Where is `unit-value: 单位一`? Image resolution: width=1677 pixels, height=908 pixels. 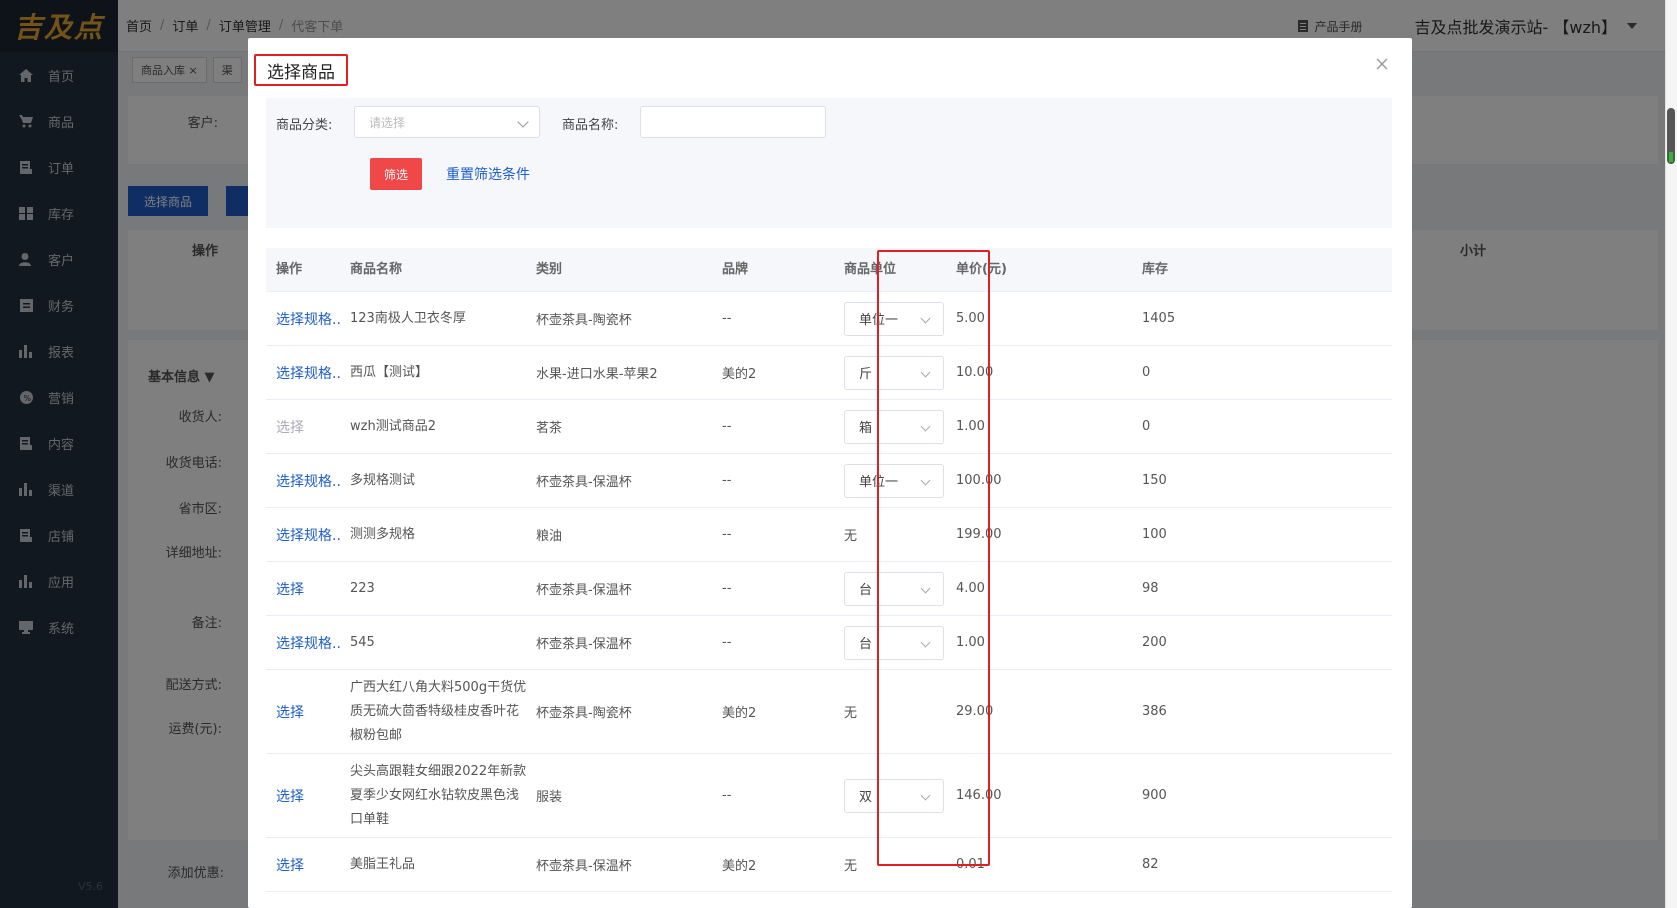
unit-value: 单位一 is located at coordinates (879, 482).